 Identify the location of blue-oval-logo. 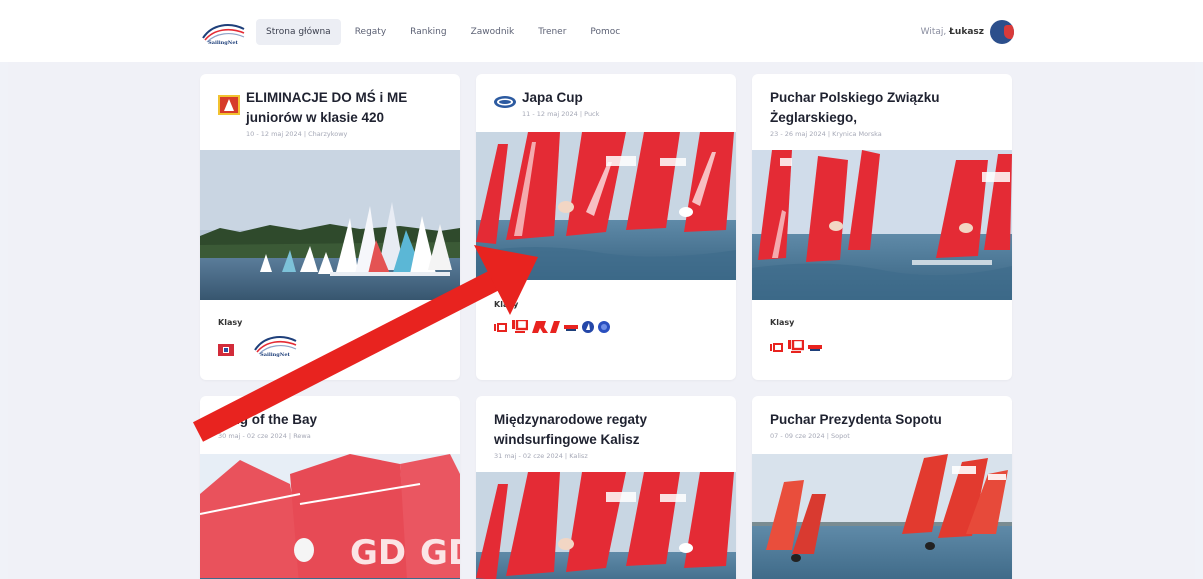
(505, 102).